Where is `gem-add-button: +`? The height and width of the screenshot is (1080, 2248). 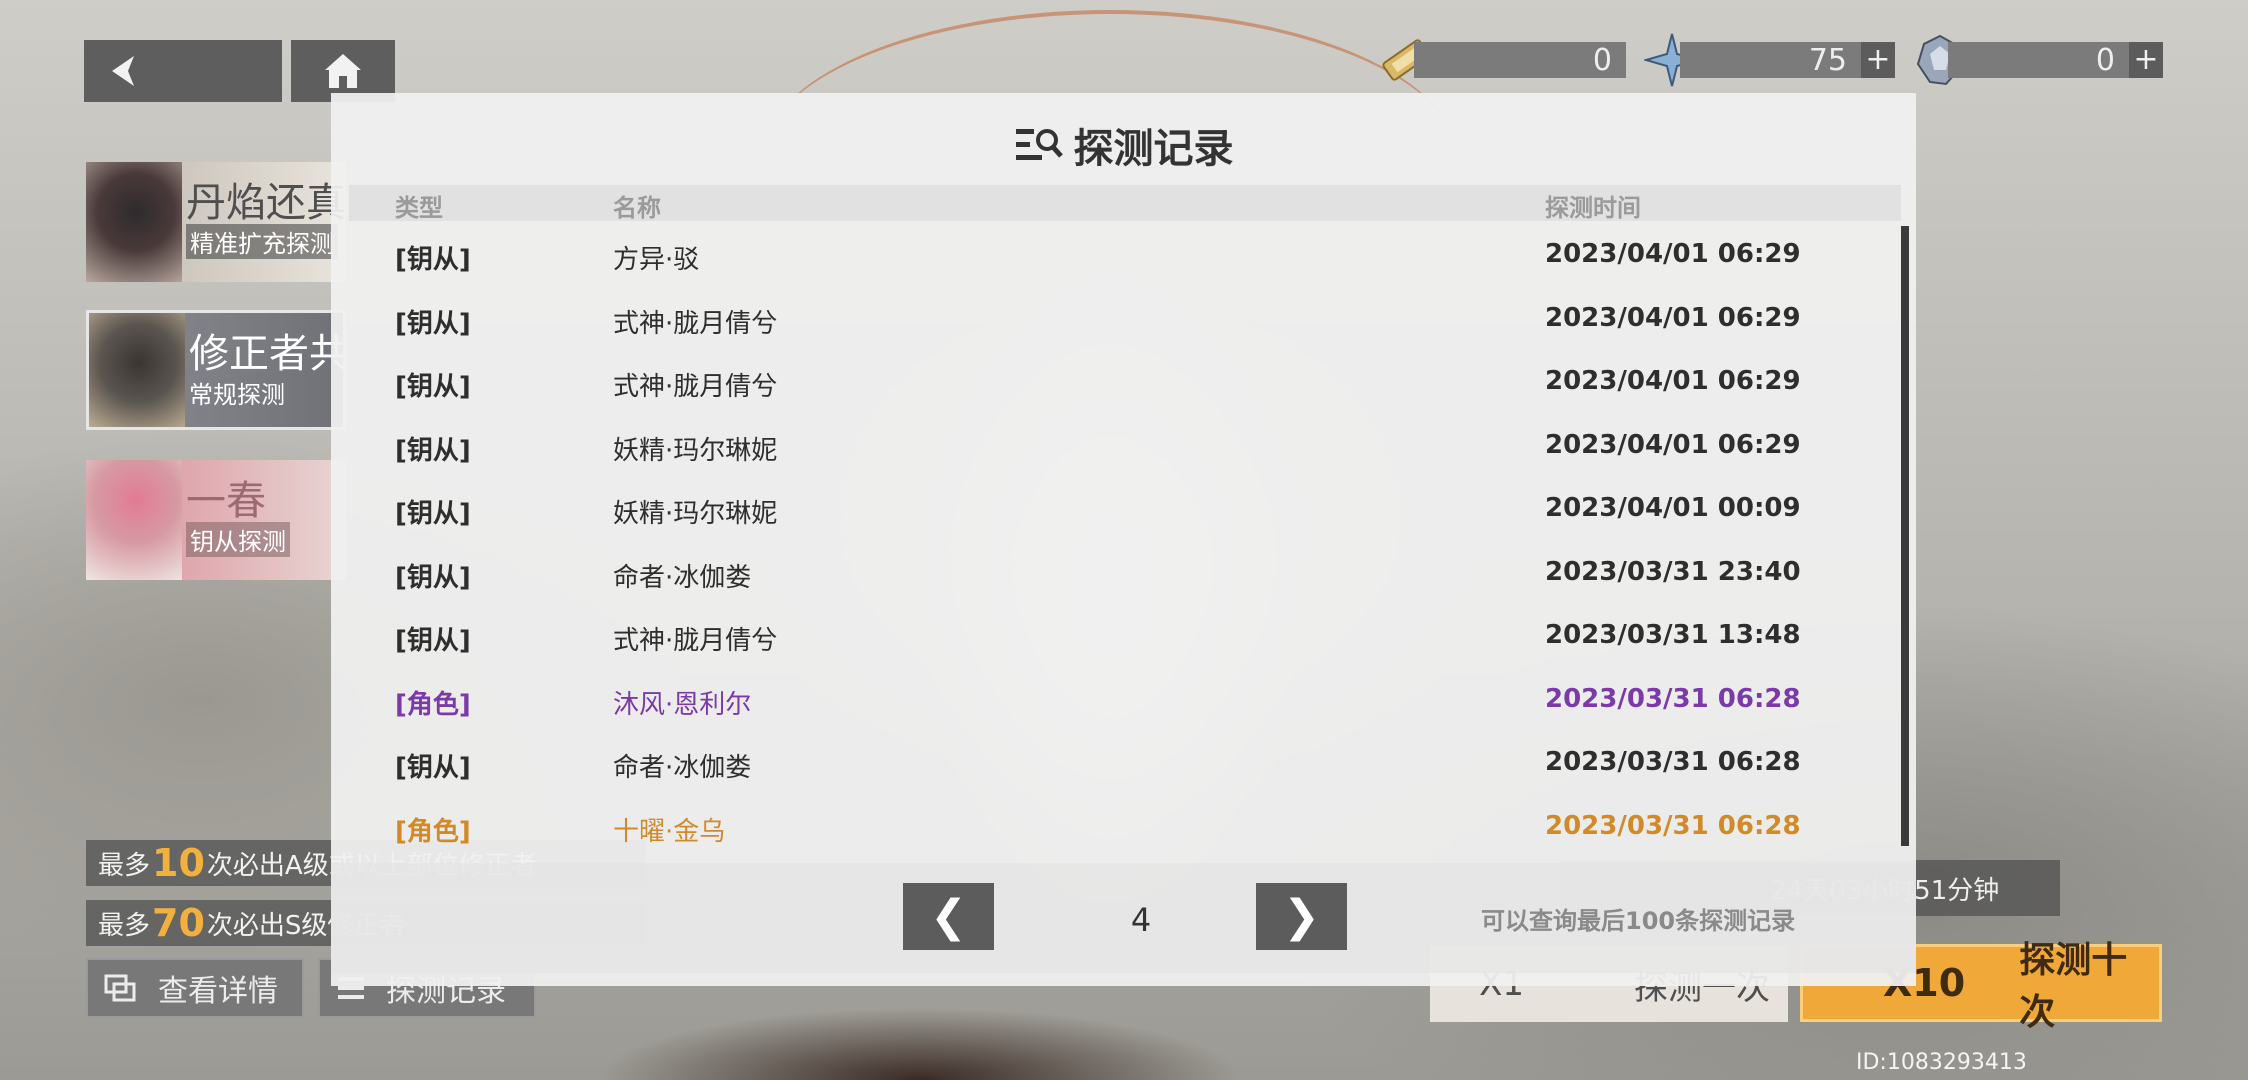
gem-add-button: + is located at coordinates (2146, 60).